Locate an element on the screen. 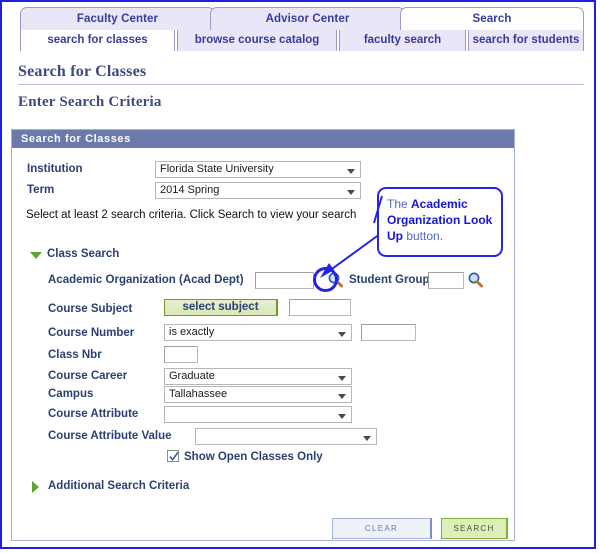 Image resolution: width=600 pixels, height=553 pixels. page-title: Search for Classes is located at coordinates (82, 71).